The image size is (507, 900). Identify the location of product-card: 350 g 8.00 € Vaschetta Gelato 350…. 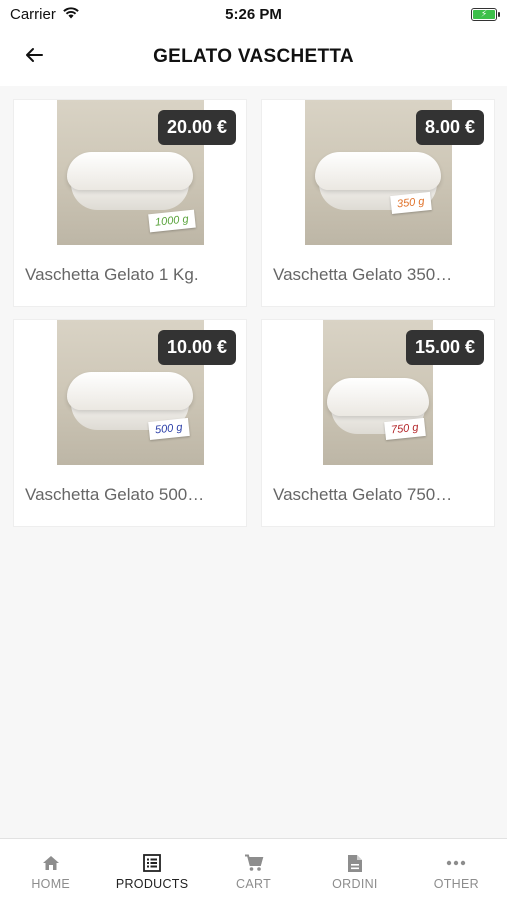
(378, 203).